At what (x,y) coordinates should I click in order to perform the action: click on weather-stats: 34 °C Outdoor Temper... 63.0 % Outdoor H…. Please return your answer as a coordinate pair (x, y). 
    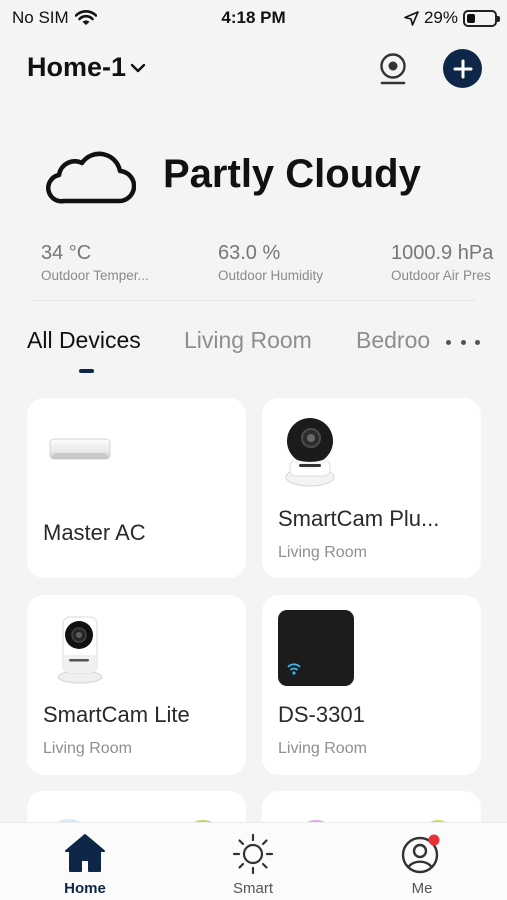
    Looking at the image, I should click on (253, 264).